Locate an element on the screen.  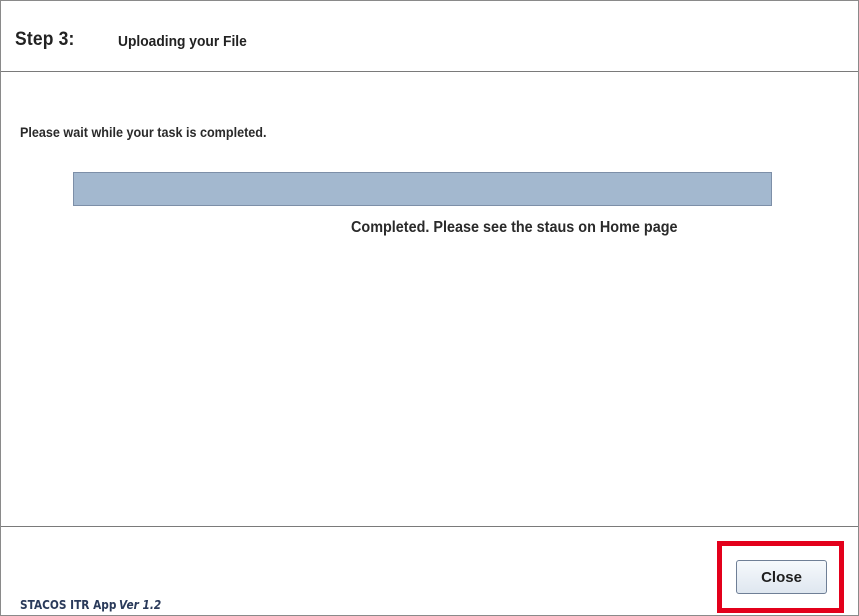
progress-bar is located at coordinates (422, 189).